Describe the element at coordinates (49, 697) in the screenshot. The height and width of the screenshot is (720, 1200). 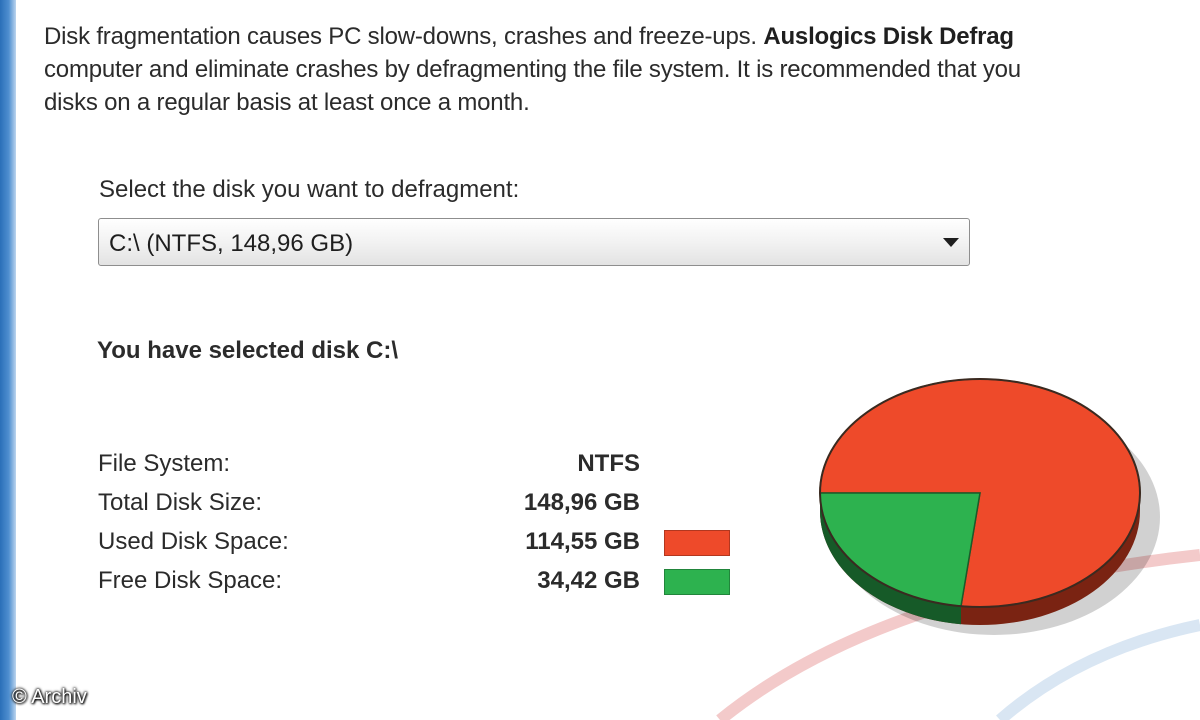
I see `watermark: © Archiv` at that location.